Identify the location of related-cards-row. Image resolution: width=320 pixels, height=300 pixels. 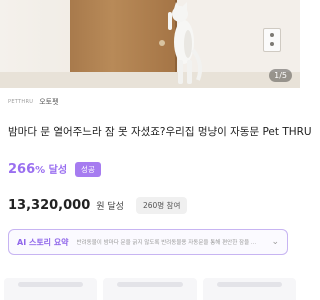
(150, 289).